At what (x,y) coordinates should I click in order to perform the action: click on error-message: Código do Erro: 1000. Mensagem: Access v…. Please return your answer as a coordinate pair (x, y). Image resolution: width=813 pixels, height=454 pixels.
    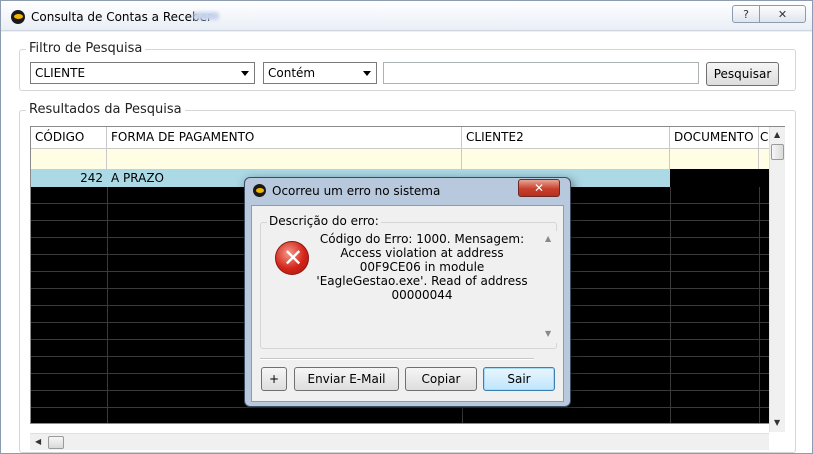
    Looking at the image, I should click on (422, 267).